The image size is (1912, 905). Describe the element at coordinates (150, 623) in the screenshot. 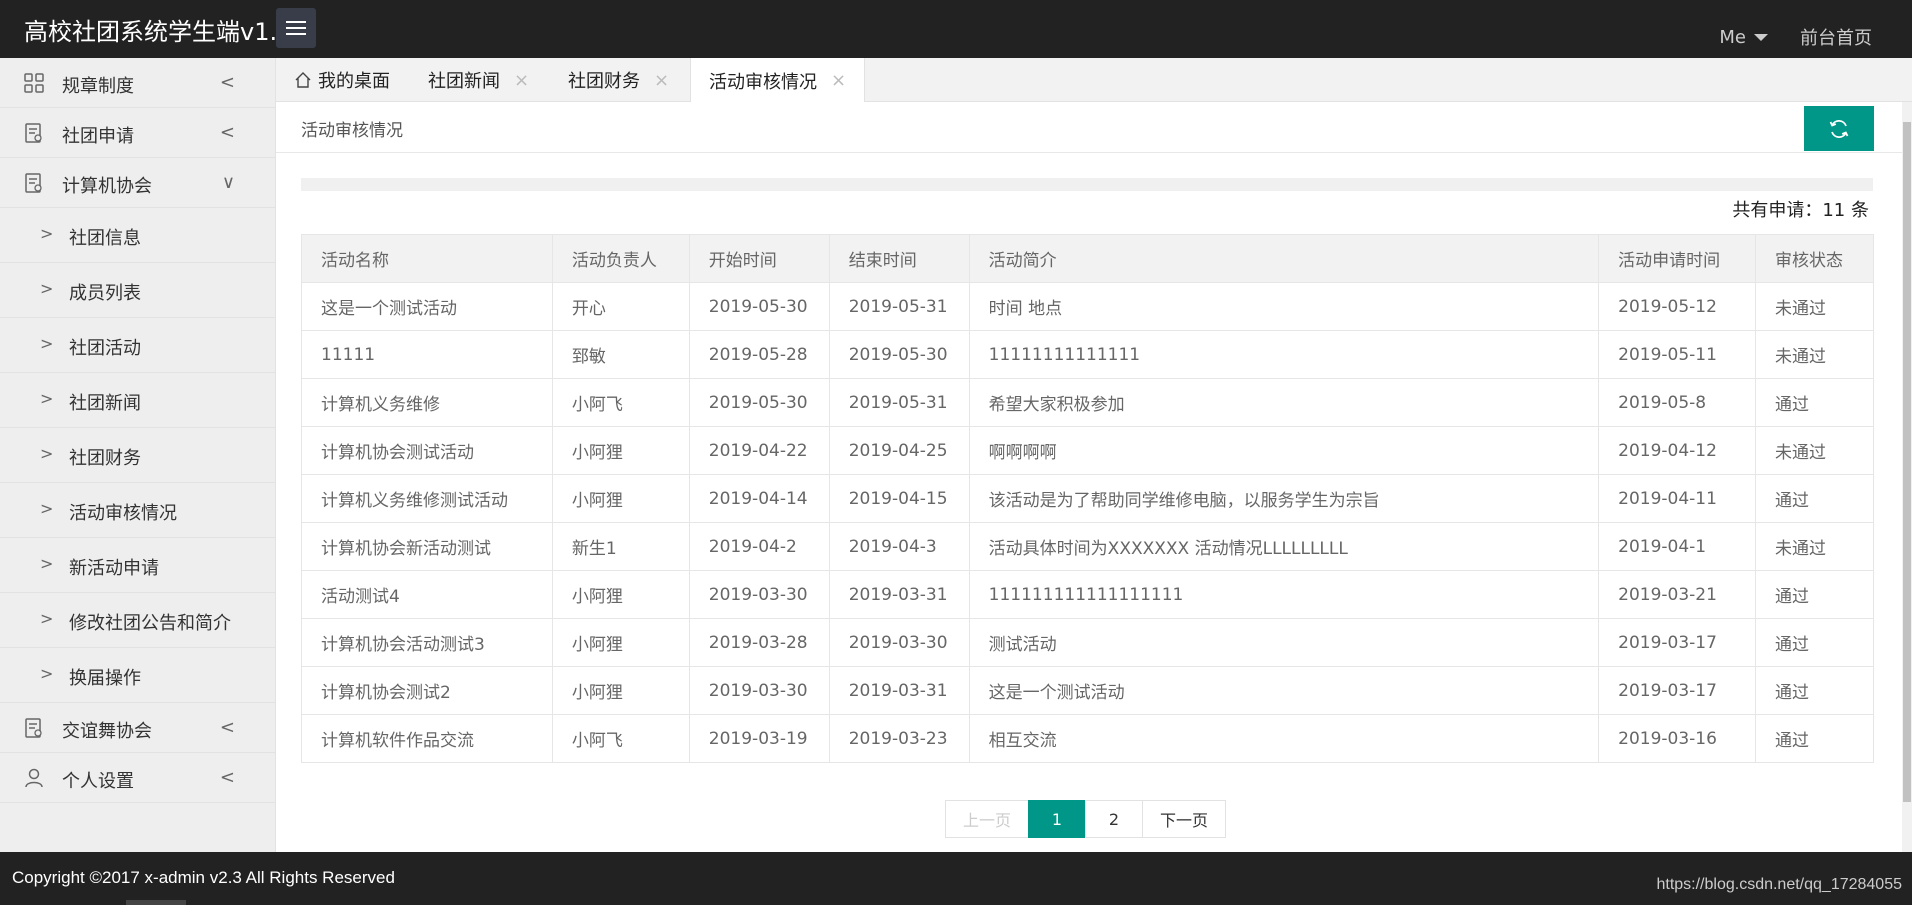

I see `sidebar-subitem-label: 修改社团公告和简介` at that location.